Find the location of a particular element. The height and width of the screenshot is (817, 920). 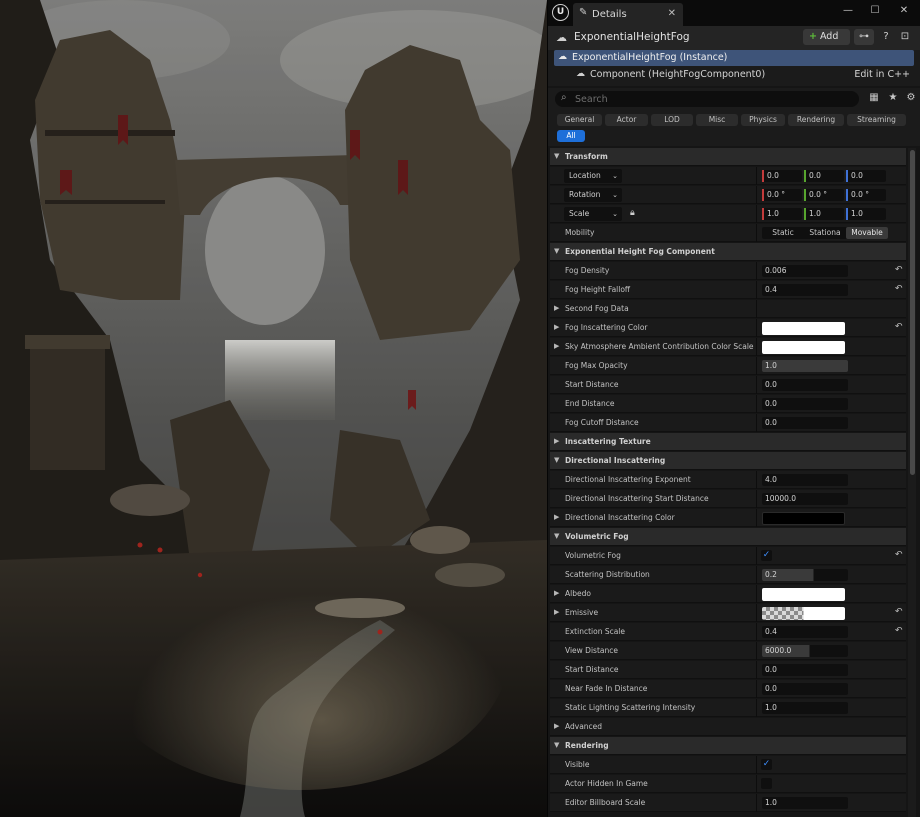

row-rotation: Rotation ⌄ 0.0 ° 0.0 ° 0.0 ° is located at coordinates (728, 195).